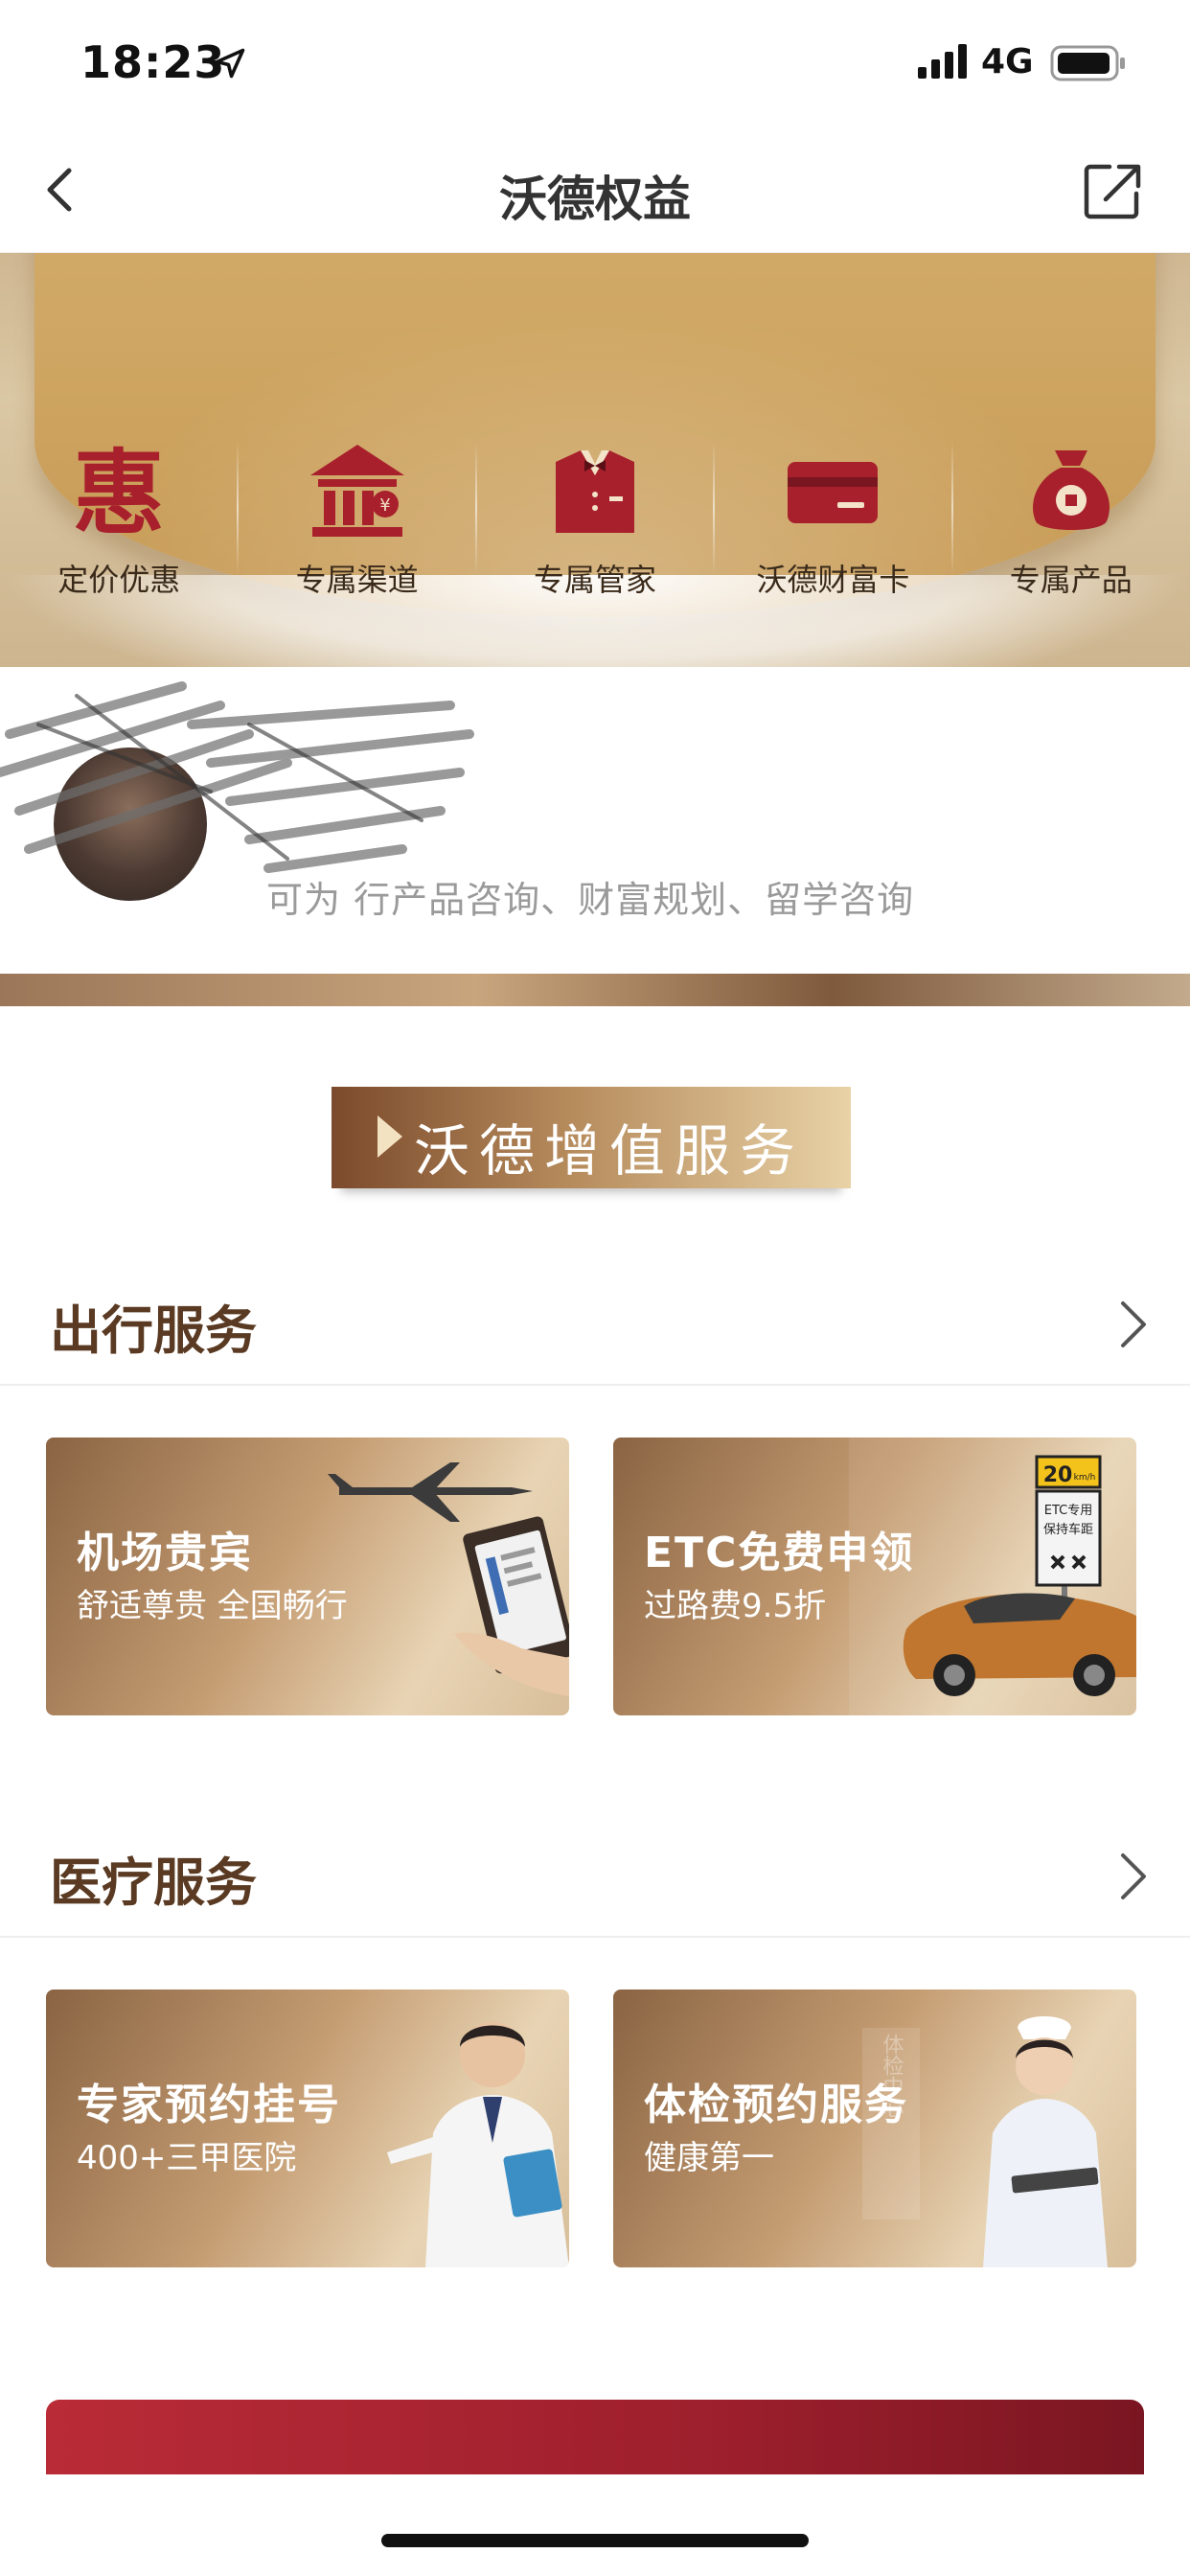 Image resolution: width=1190 pixels, height=2576 pixels. Describe the element at coordinates (154, 1330) in the screenshot. I see `section-title: 出行服务` at that location.